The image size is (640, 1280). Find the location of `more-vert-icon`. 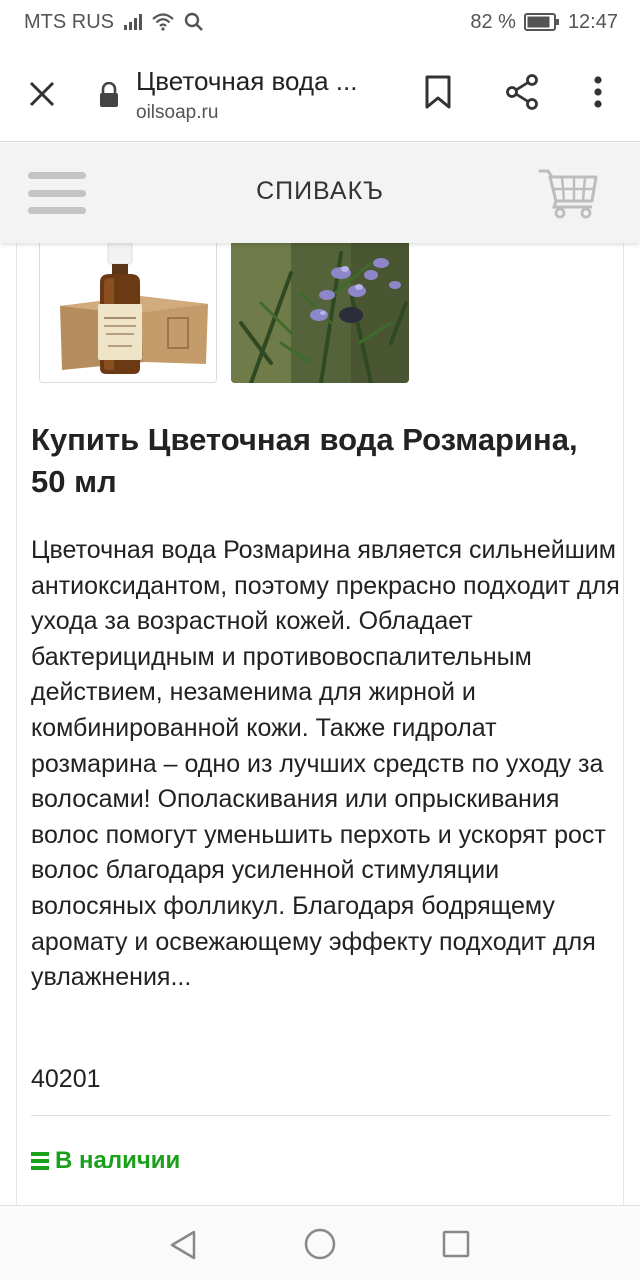

more-vert-icon is located at coordinates (598, 92).